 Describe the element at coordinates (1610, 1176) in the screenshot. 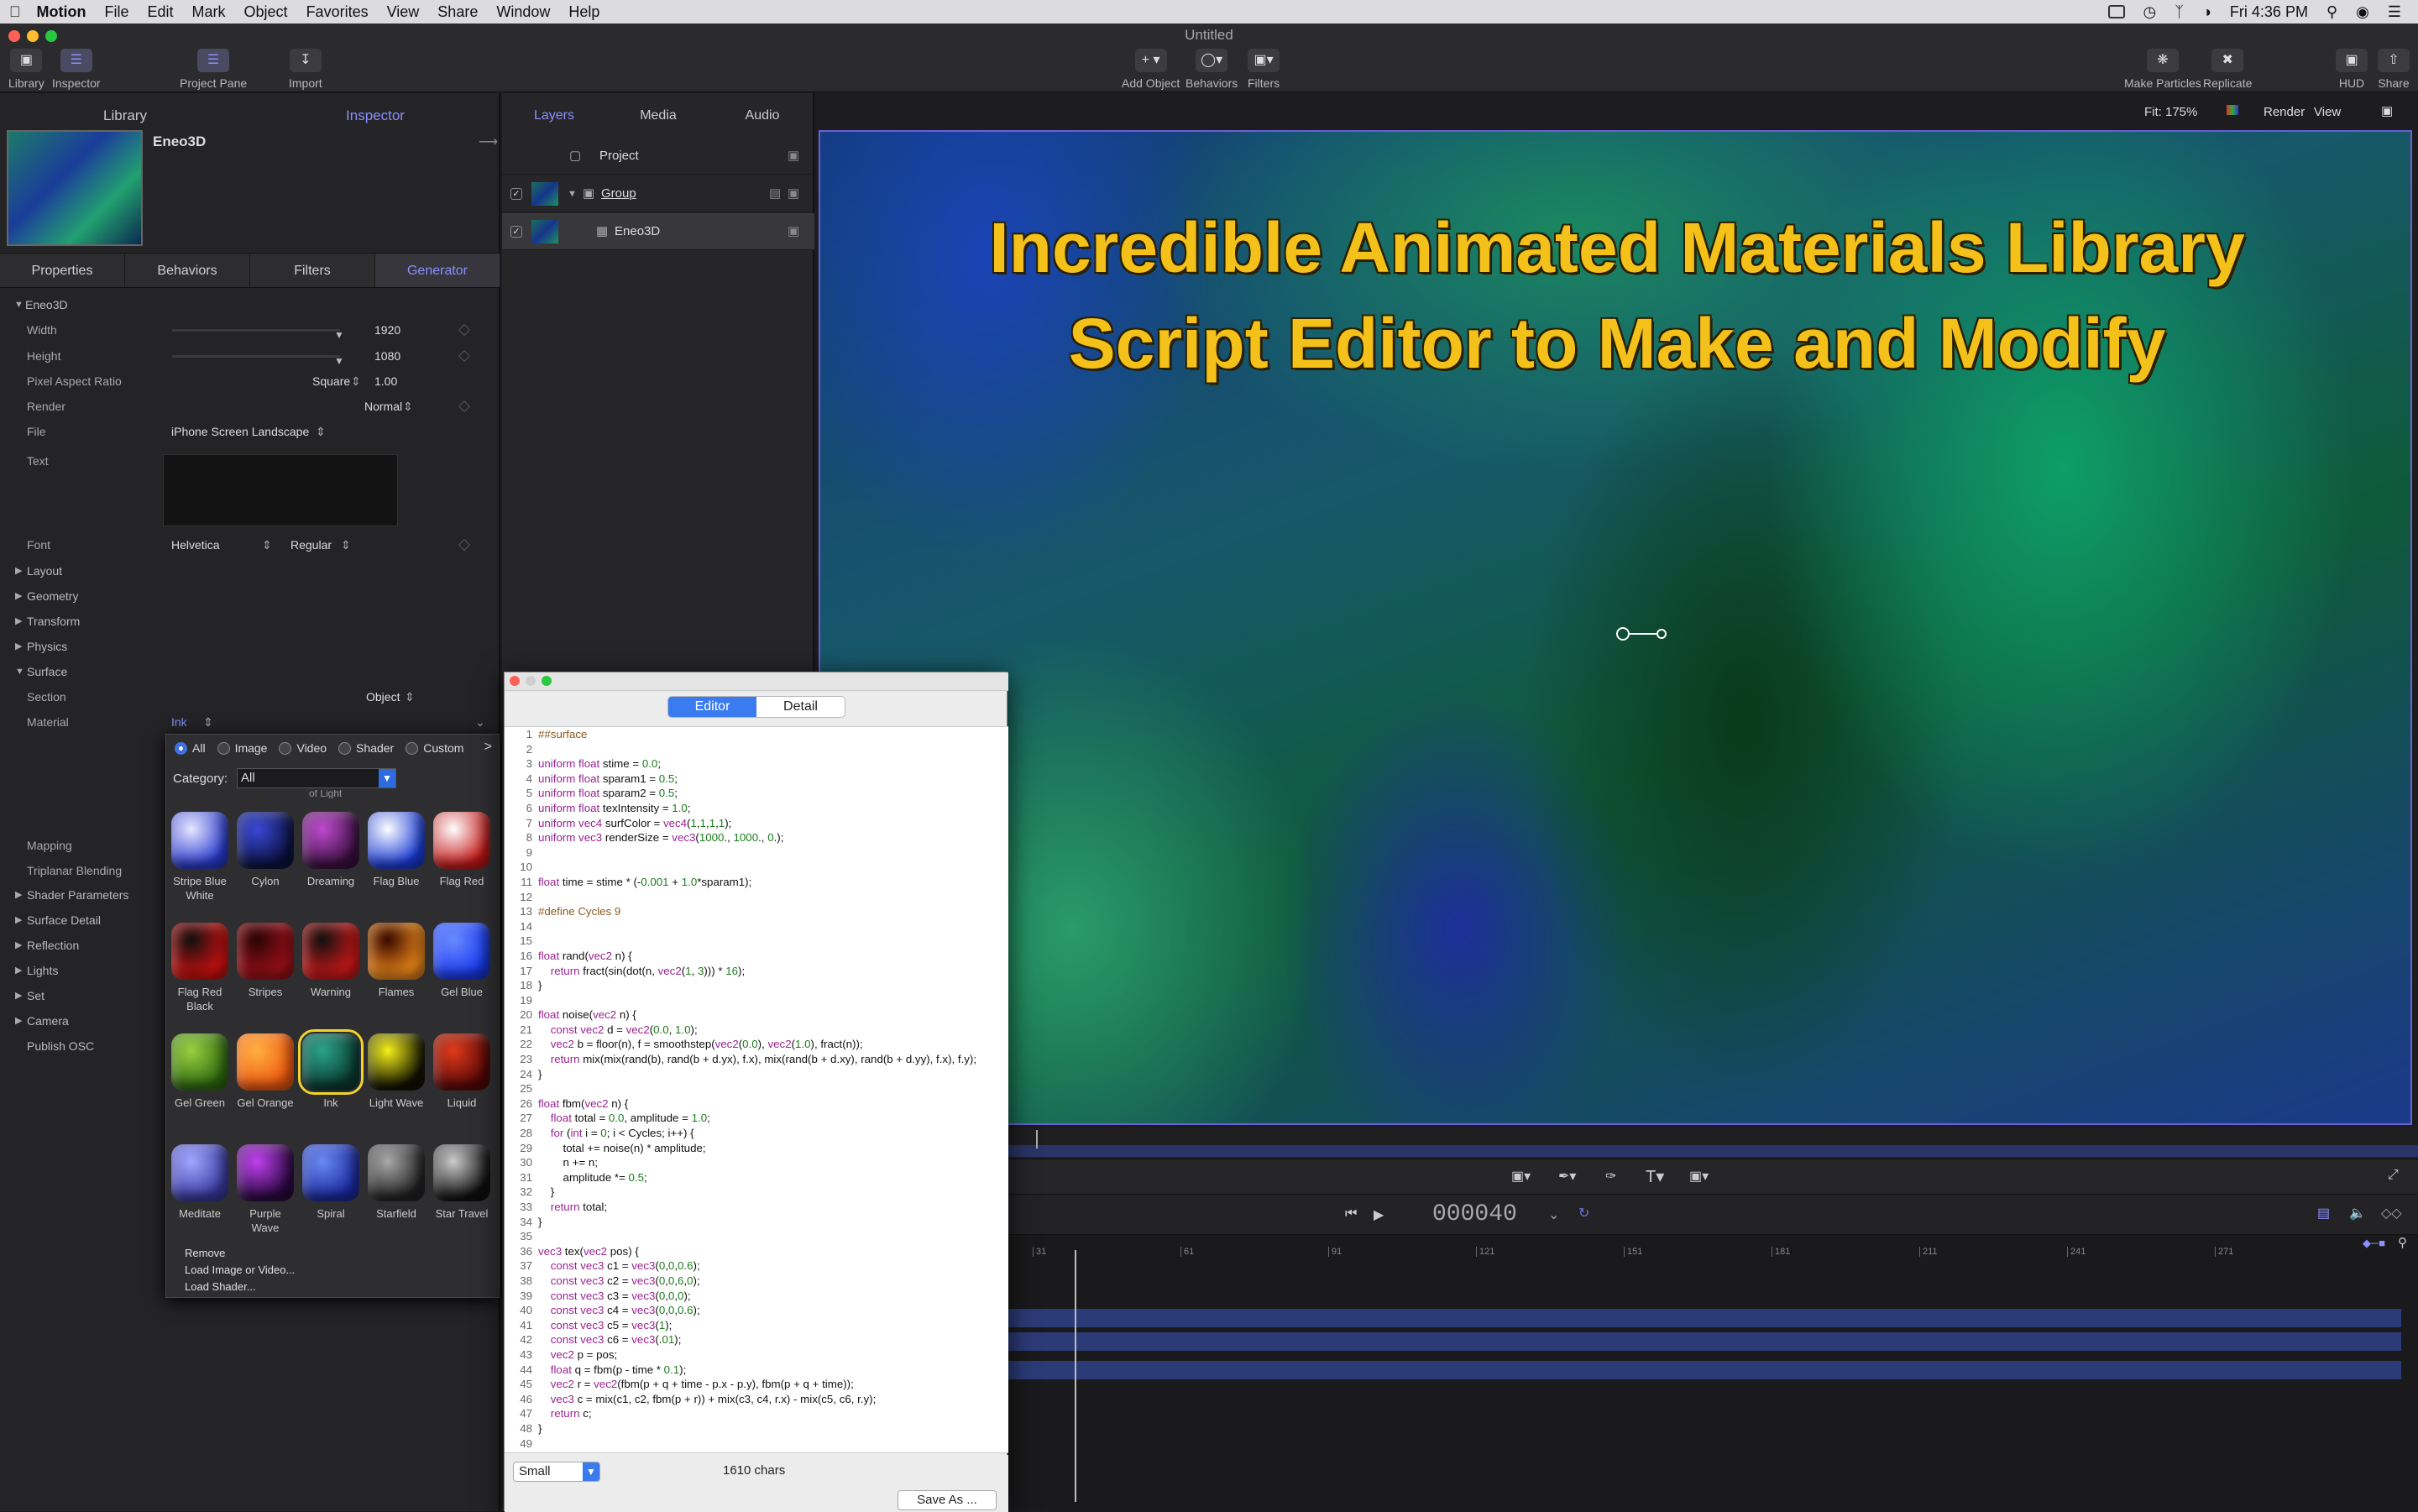

I see `paint-stroke-icon: ✑` at that location.